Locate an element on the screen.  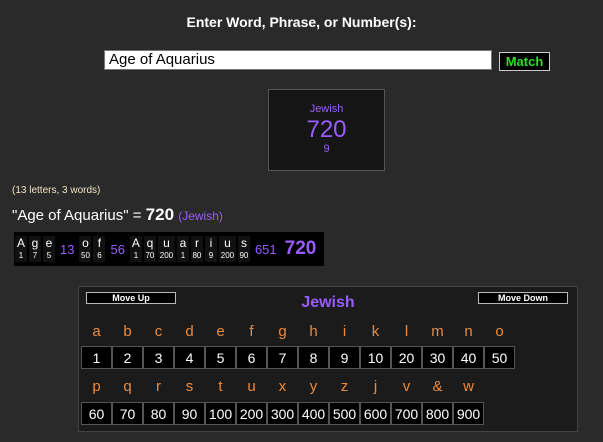
cipher-letter: d is located at coordinates (189, 331).